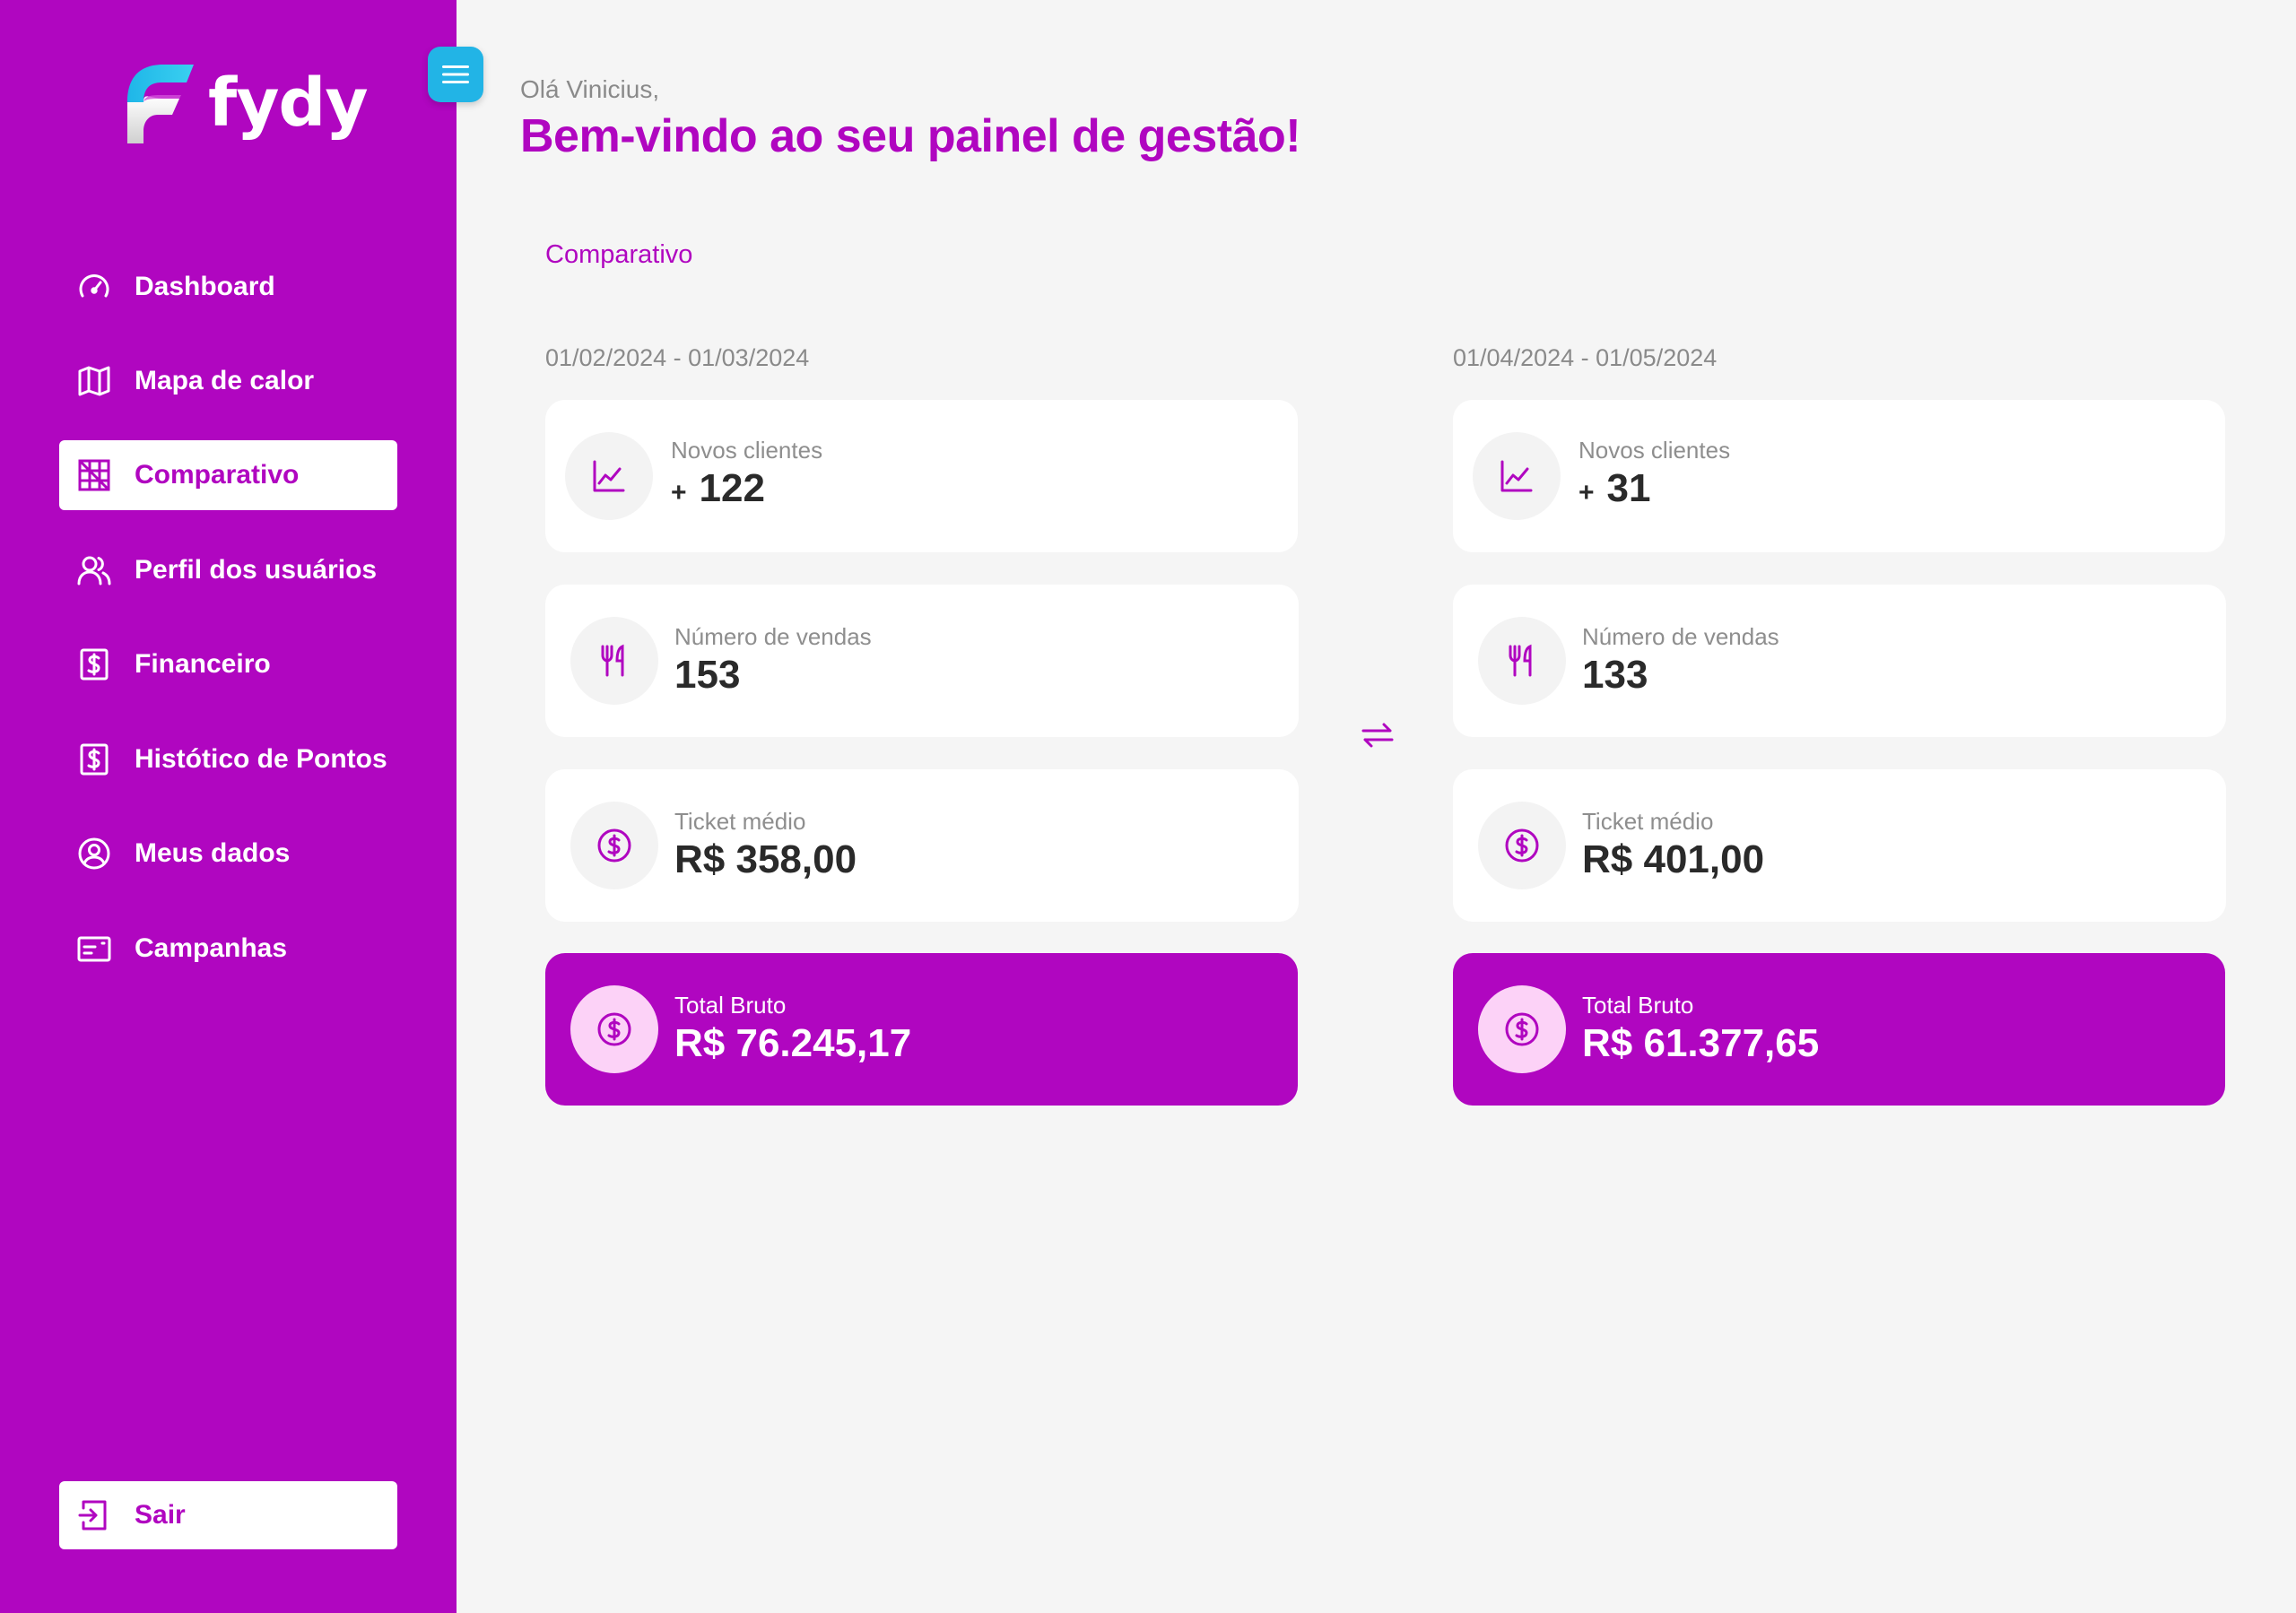 The width and height of the screenshot is (2296, 1613). What do you see at coordinates (94, 853) in the screenshot?
I see `user-circle-icon` at bounding box center [94, 853].